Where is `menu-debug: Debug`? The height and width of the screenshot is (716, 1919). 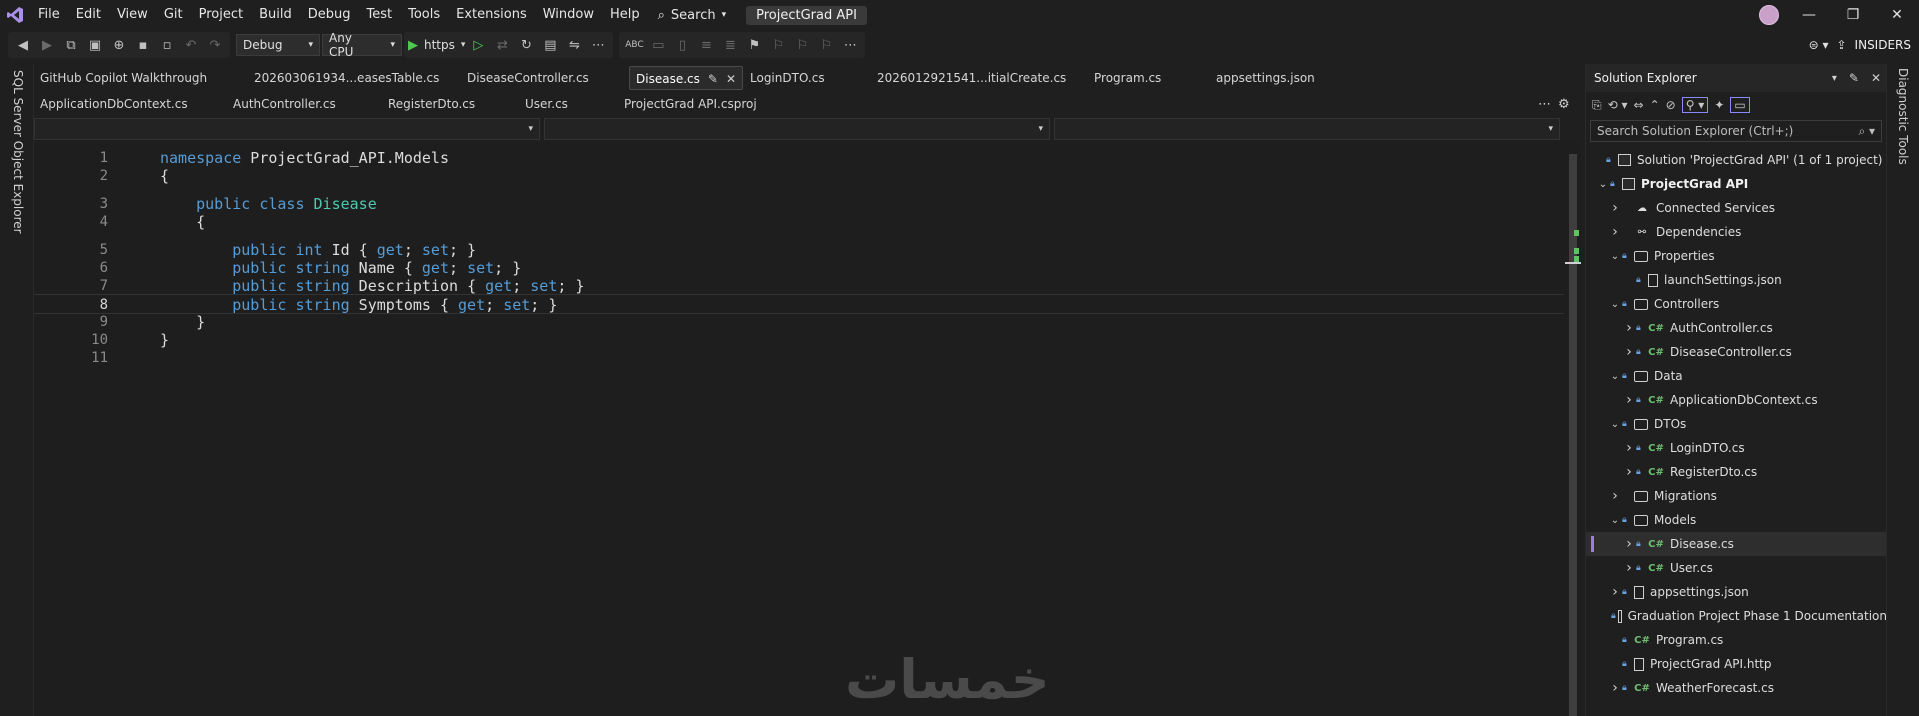
menu-debug: Debug is located at coordinates (329, 15).